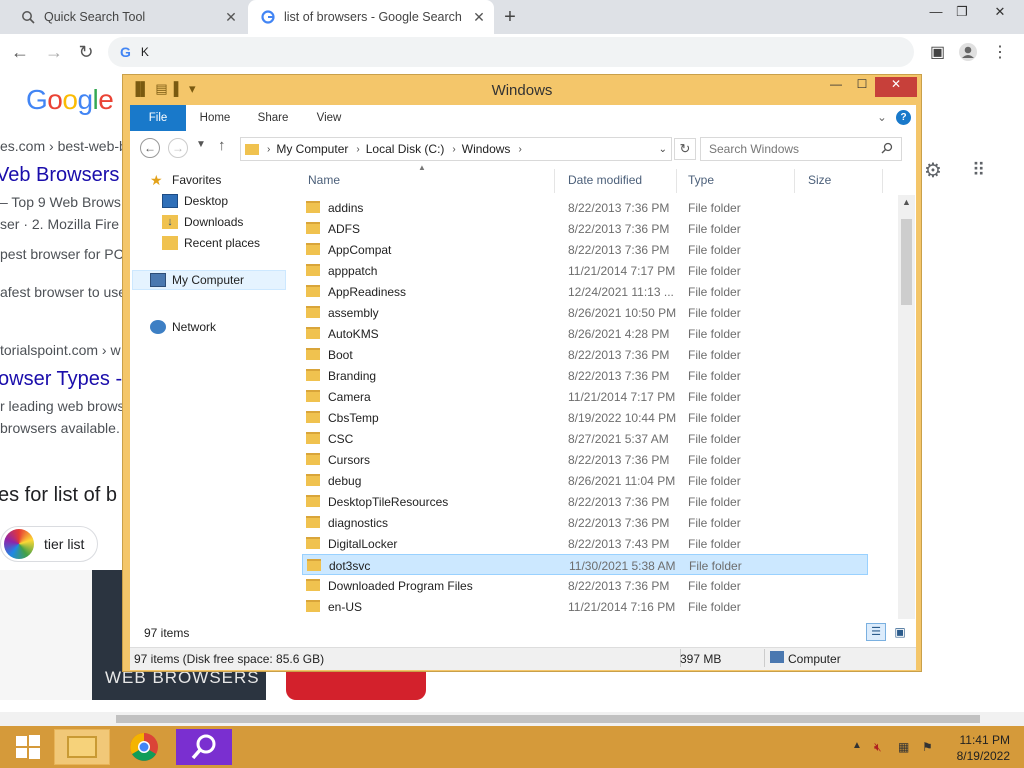 The image size is (1024, 768). I want to click on file-row: assembly 8/26/2021 10:50 PM File folder, so click(585, 312).